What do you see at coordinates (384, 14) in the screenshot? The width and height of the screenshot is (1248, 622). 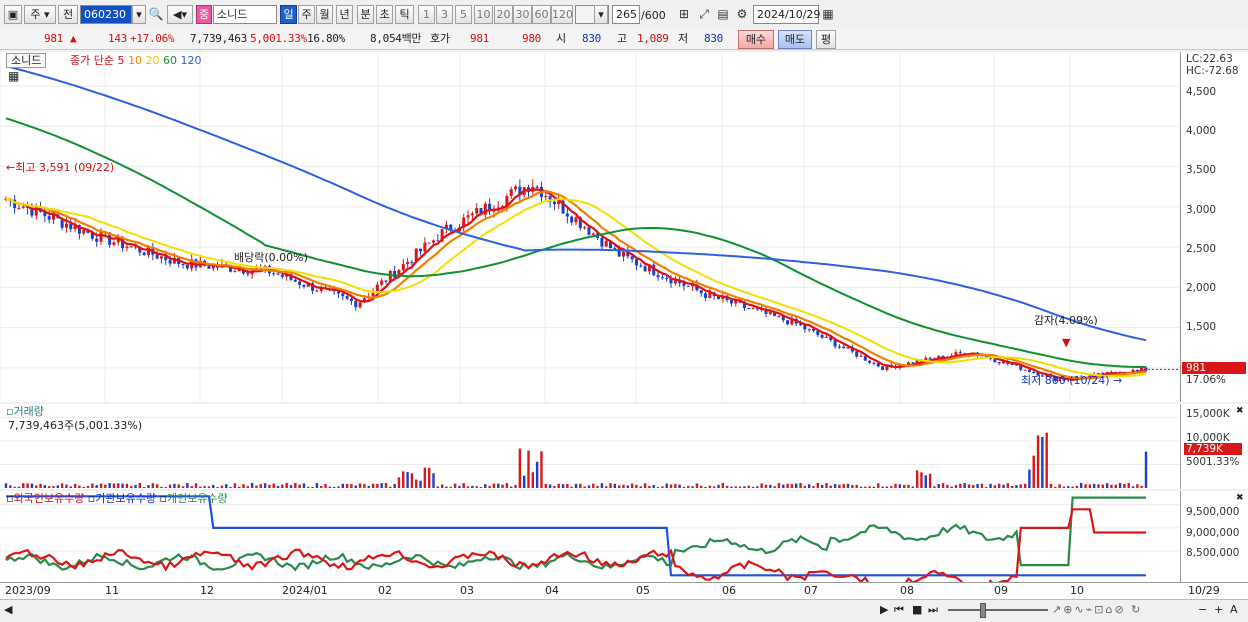 I see `period-second-button: 초` at bounding box center [384, 14].